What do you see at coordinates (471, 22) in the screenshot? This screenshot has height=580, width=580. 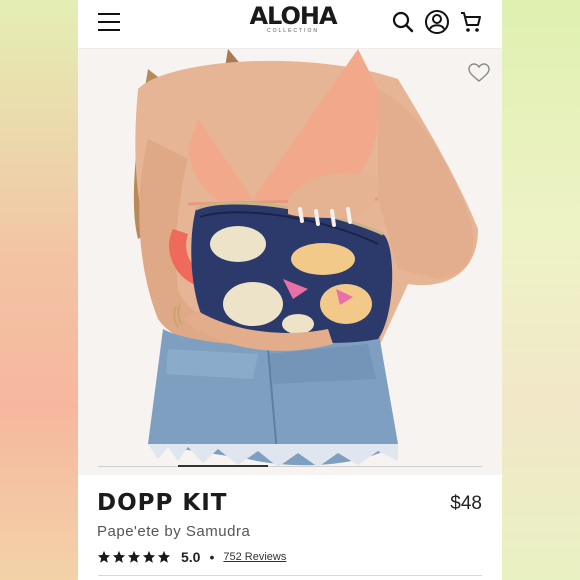 I see `cart-icon` at bounding box center [471, 22].